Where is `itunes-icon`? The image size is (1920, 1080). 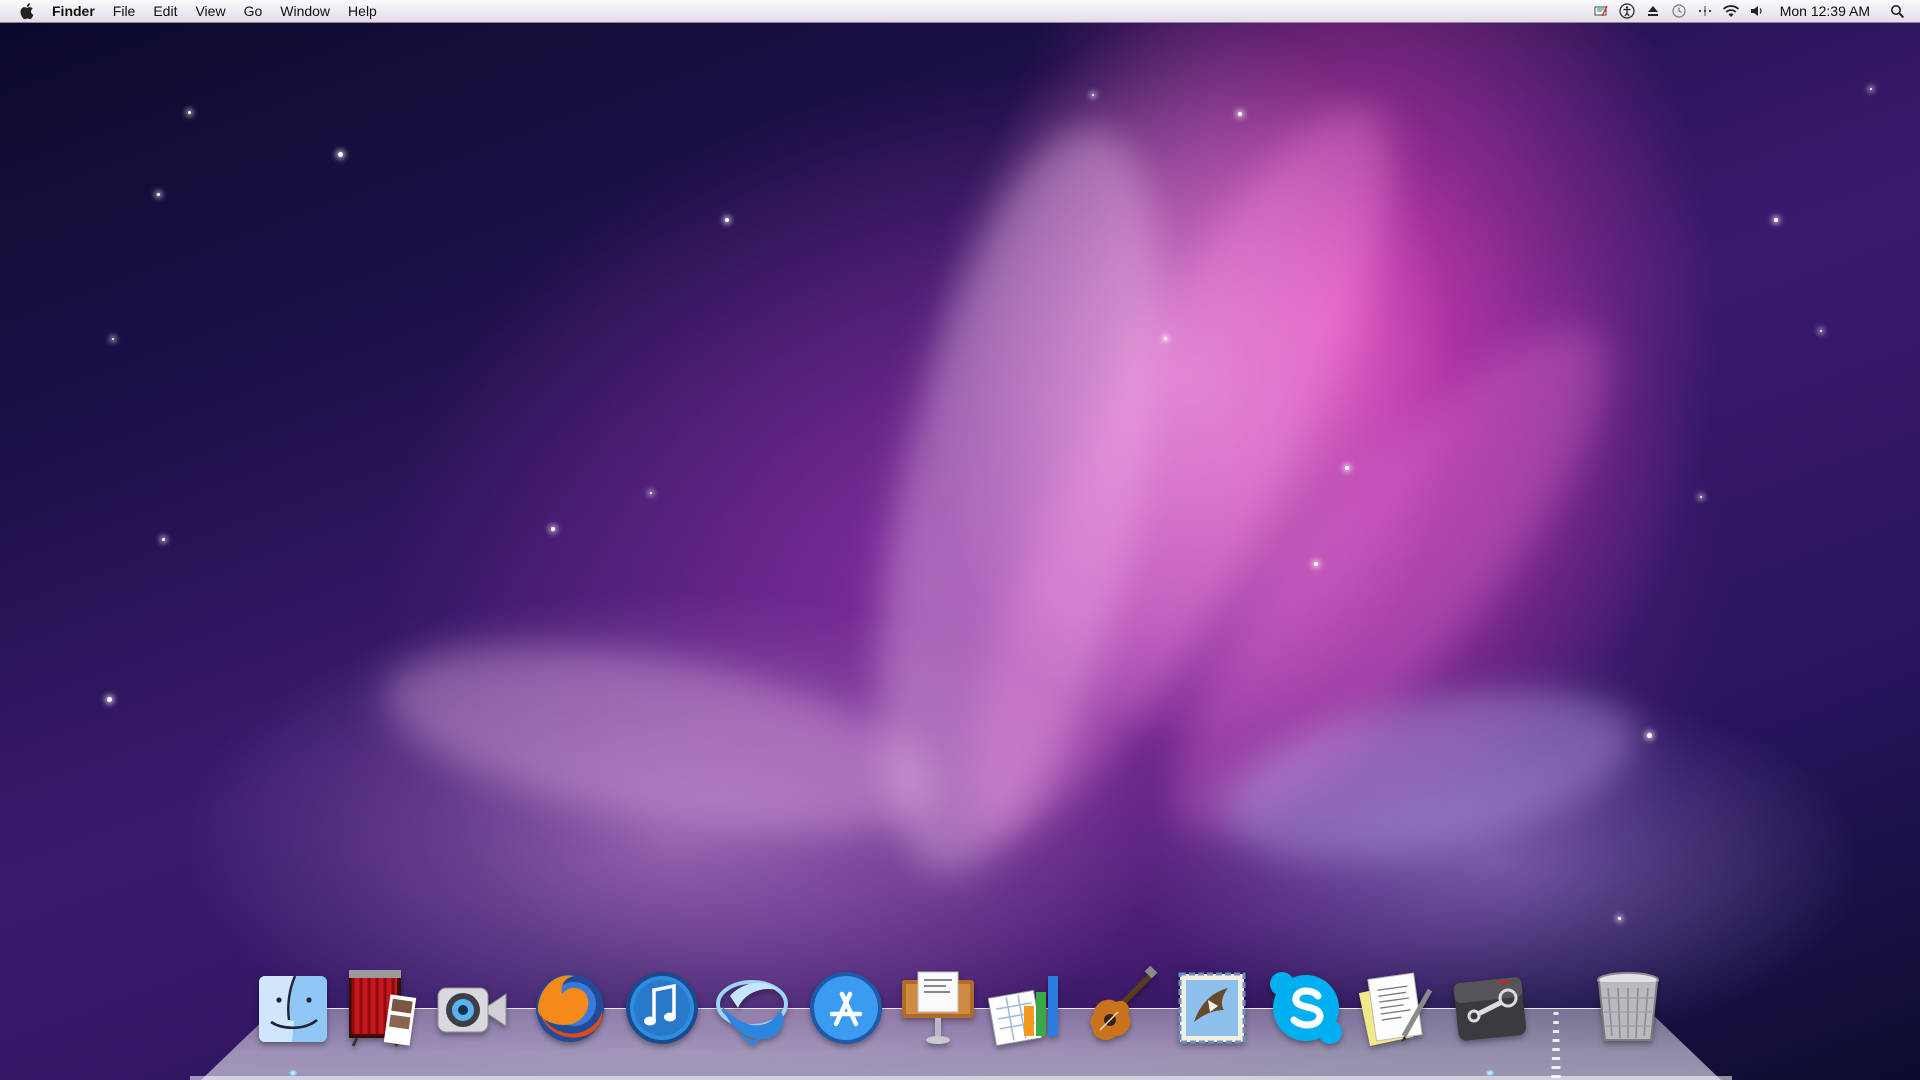
itunes-icon is located at coordinates (662, 1008).